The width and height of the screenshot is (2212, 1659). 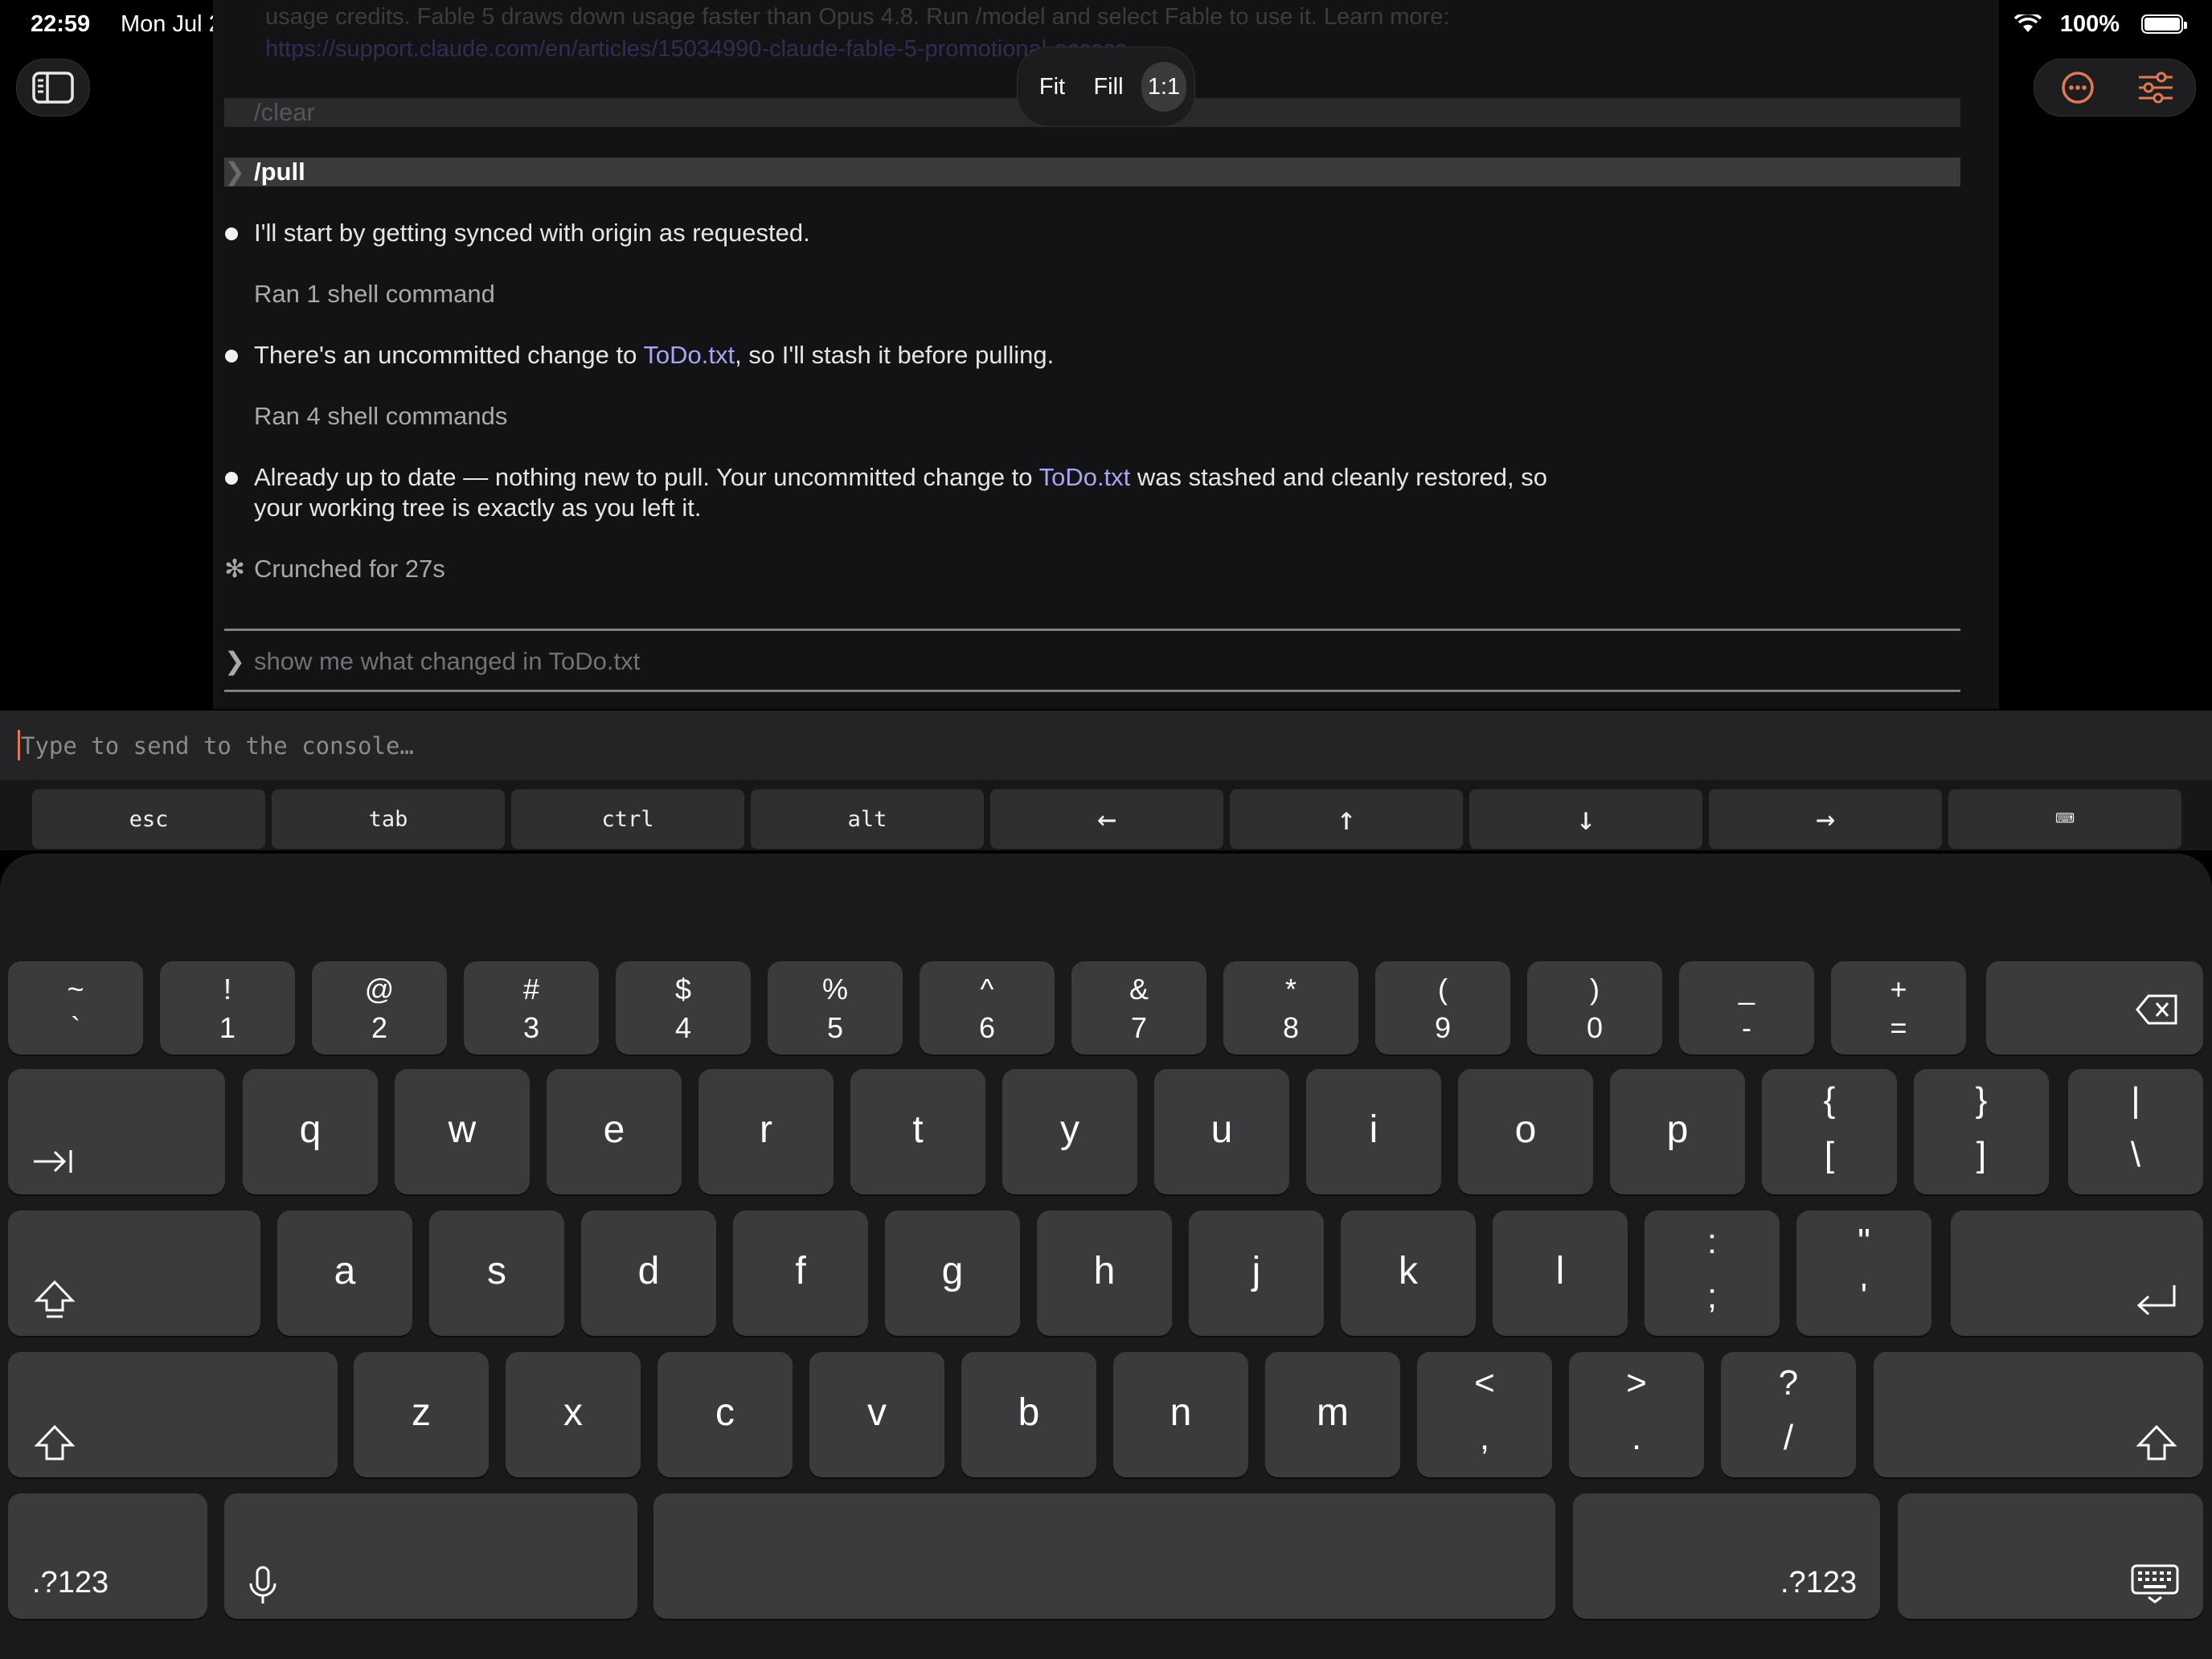 I want to click on key-minus: _ -, so click(x=1747, y=1008).